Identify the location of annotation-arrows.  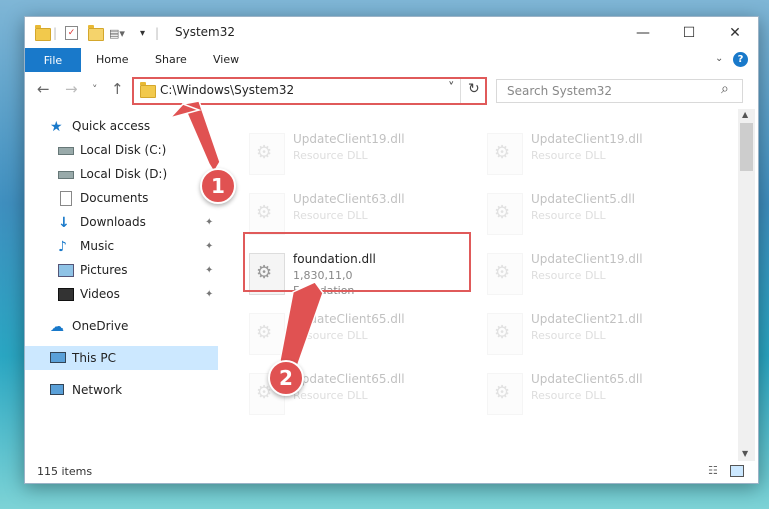
(245, 236).